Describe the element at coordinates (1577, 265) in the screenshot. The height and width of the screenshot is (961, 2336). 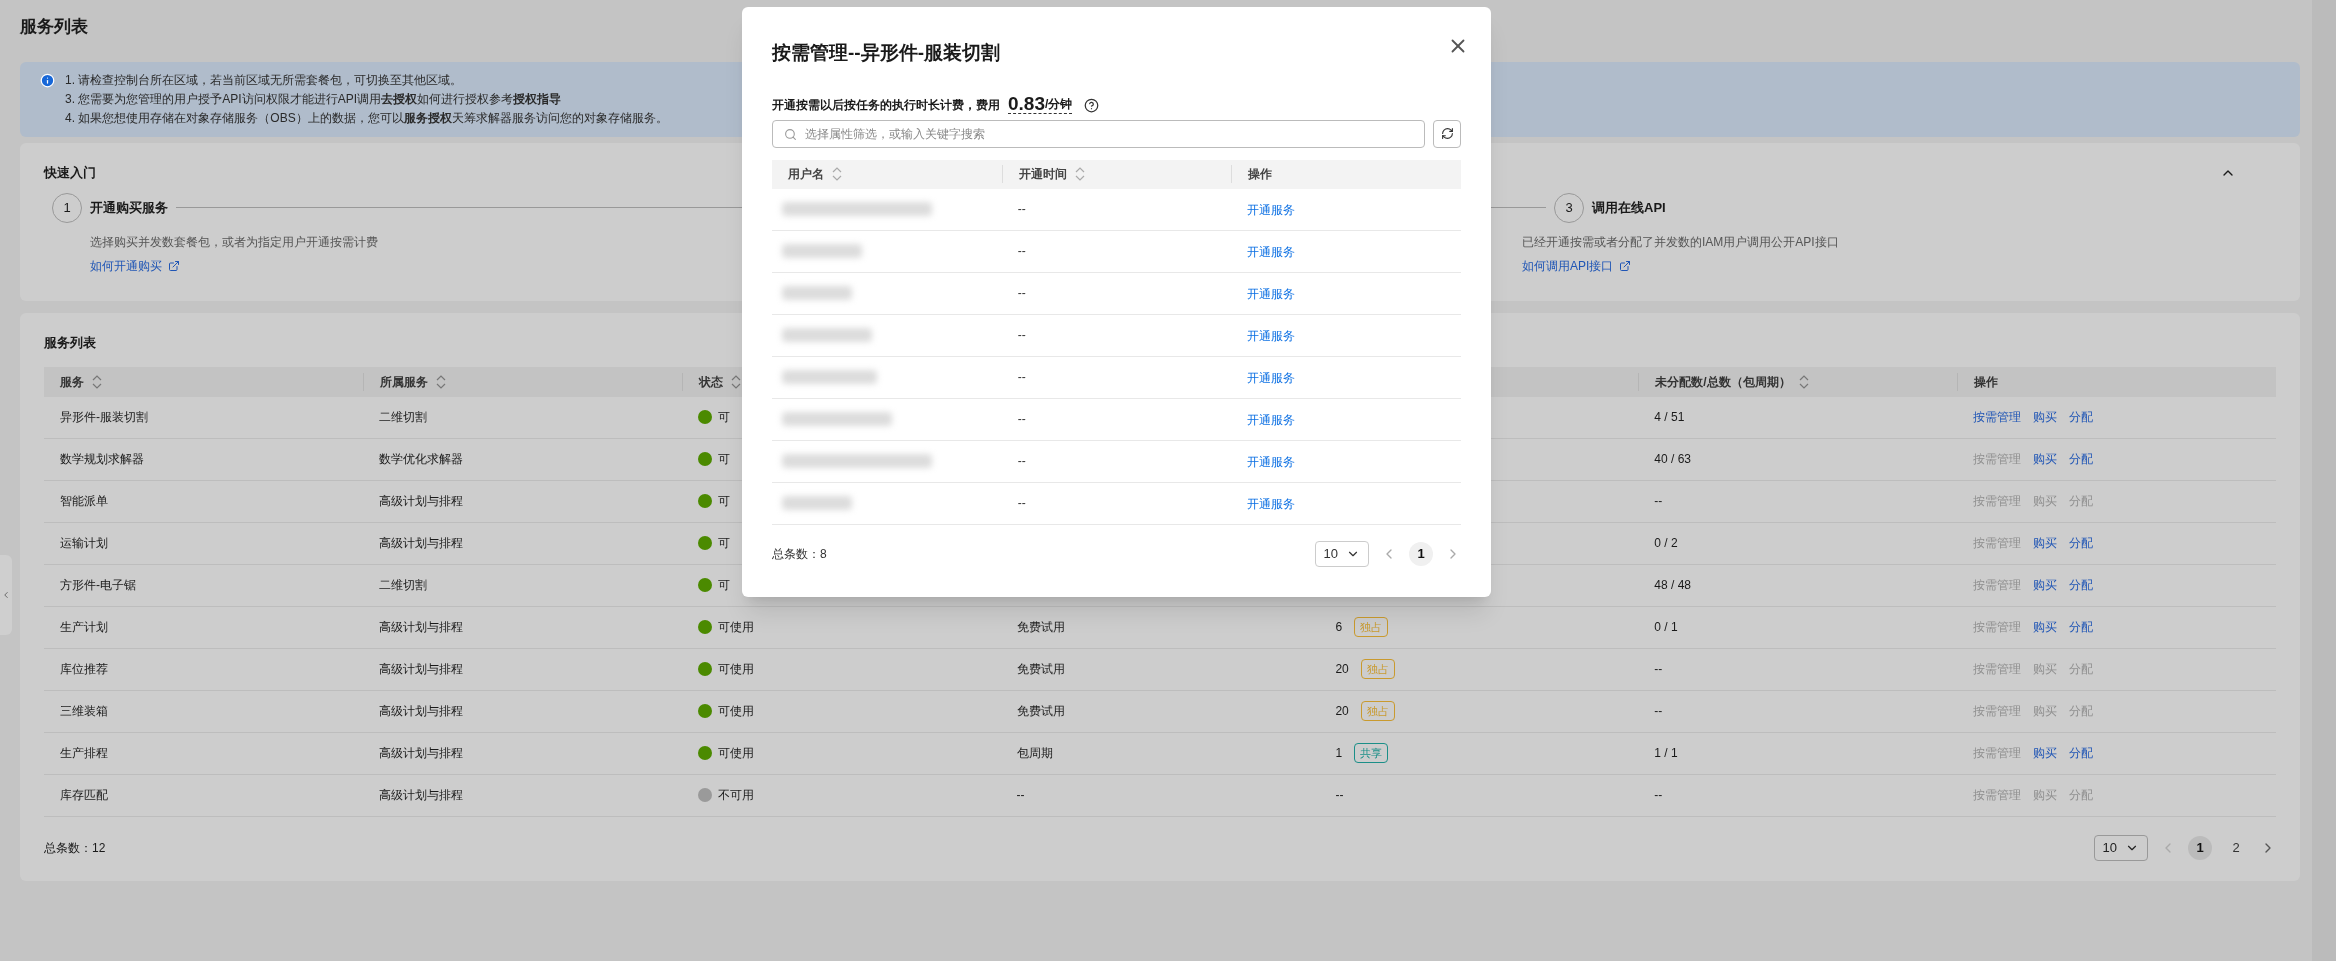
I see `step-link: 如何调用API接口` at that location.